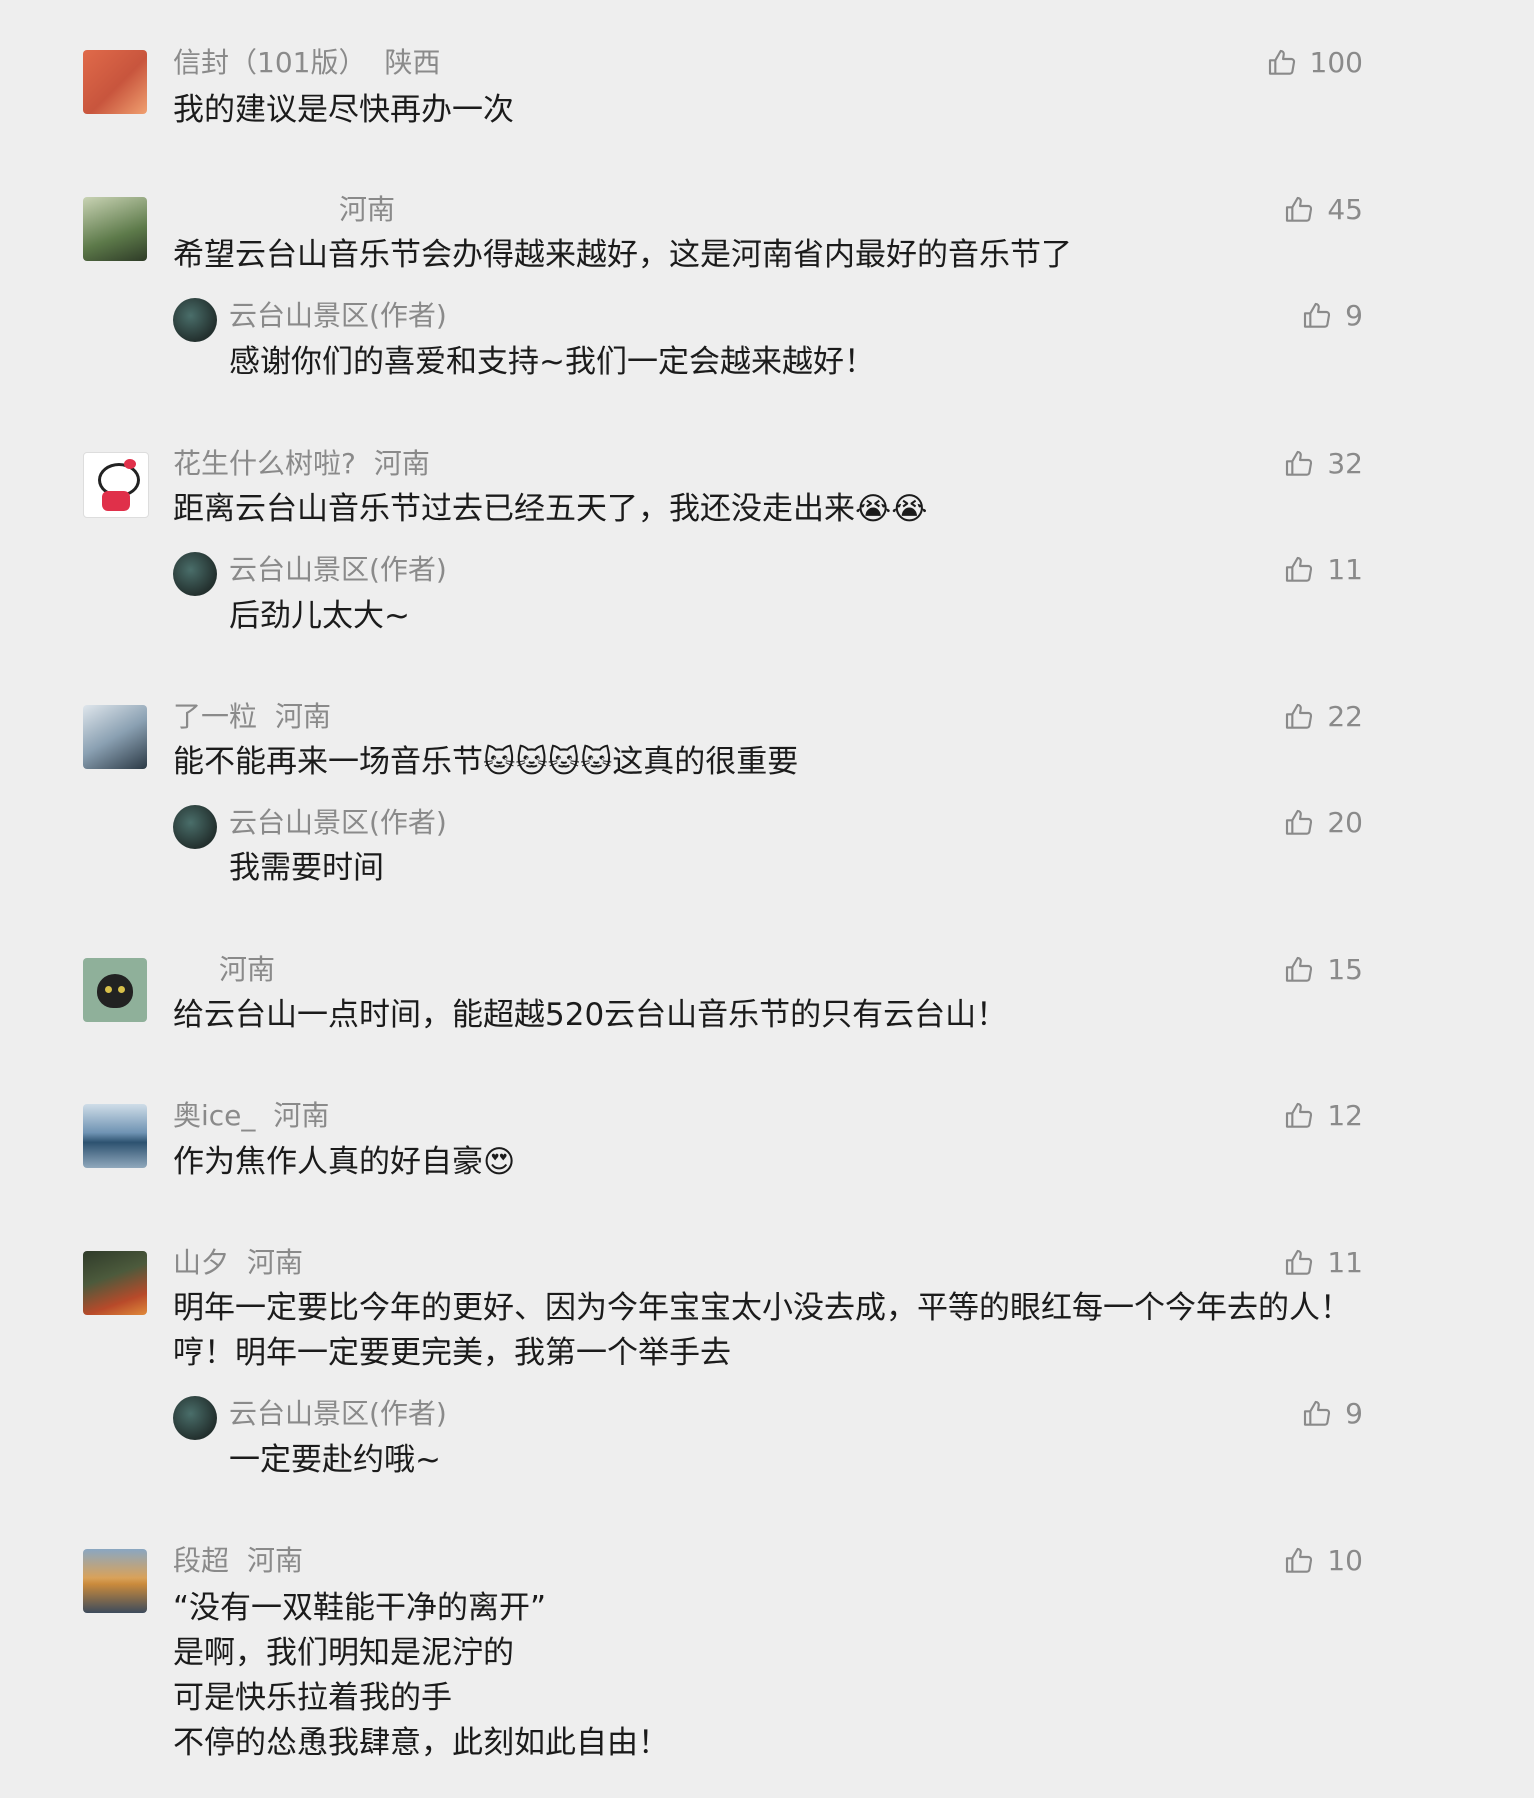 This screenshot has height=1798, width=1534. Describe the element at coordinates (215, 716) in the screenshot. I see `username: 了一粒` at that location.